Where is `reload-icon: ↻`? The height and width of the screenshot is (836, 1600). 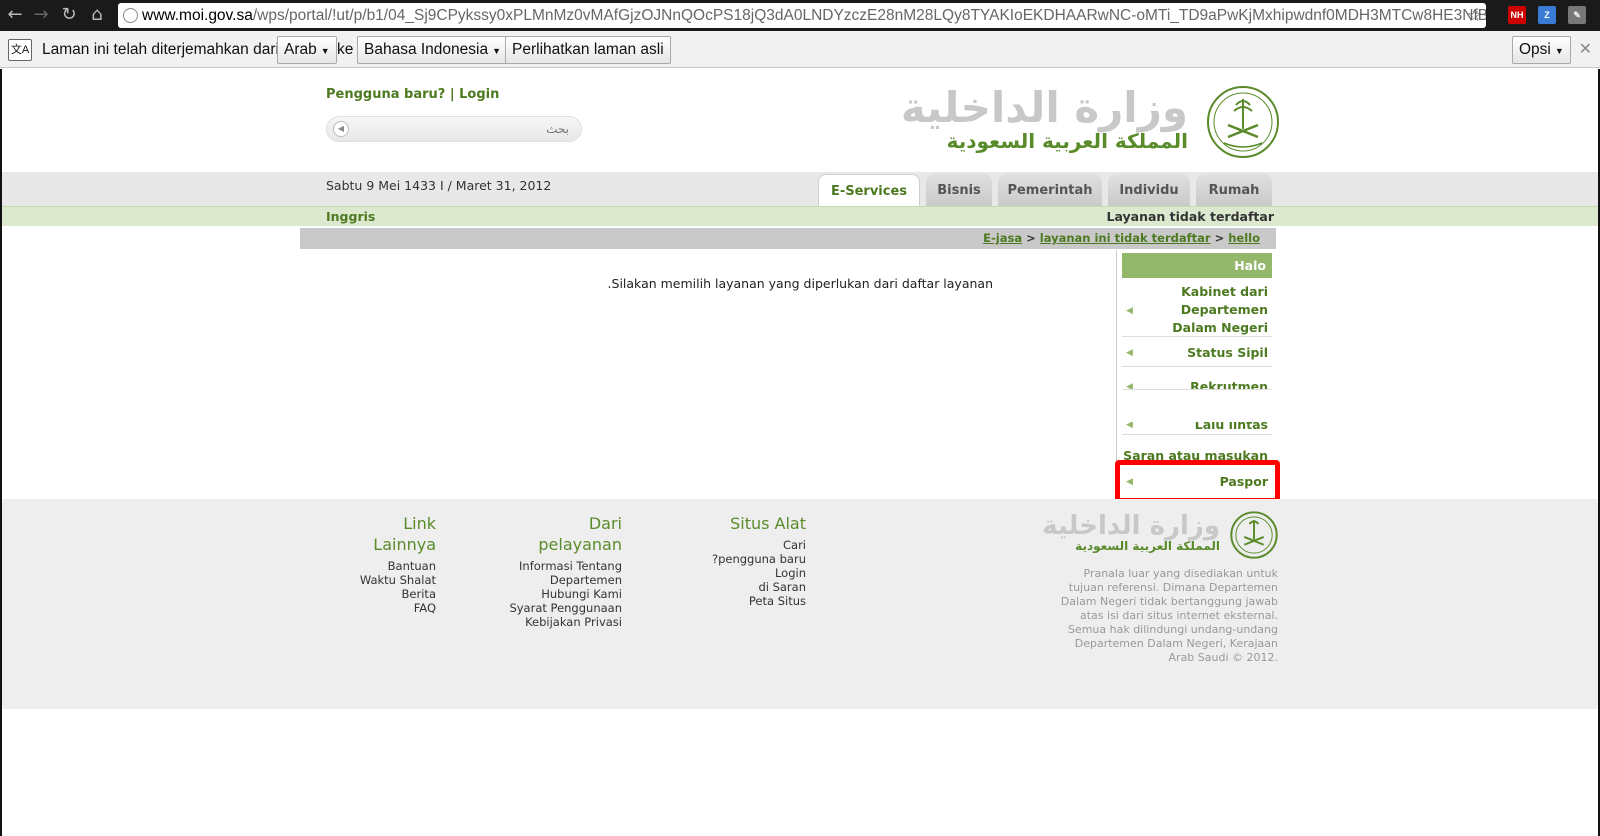
reload-icon: ↻ is located at coordinates (69, 15).